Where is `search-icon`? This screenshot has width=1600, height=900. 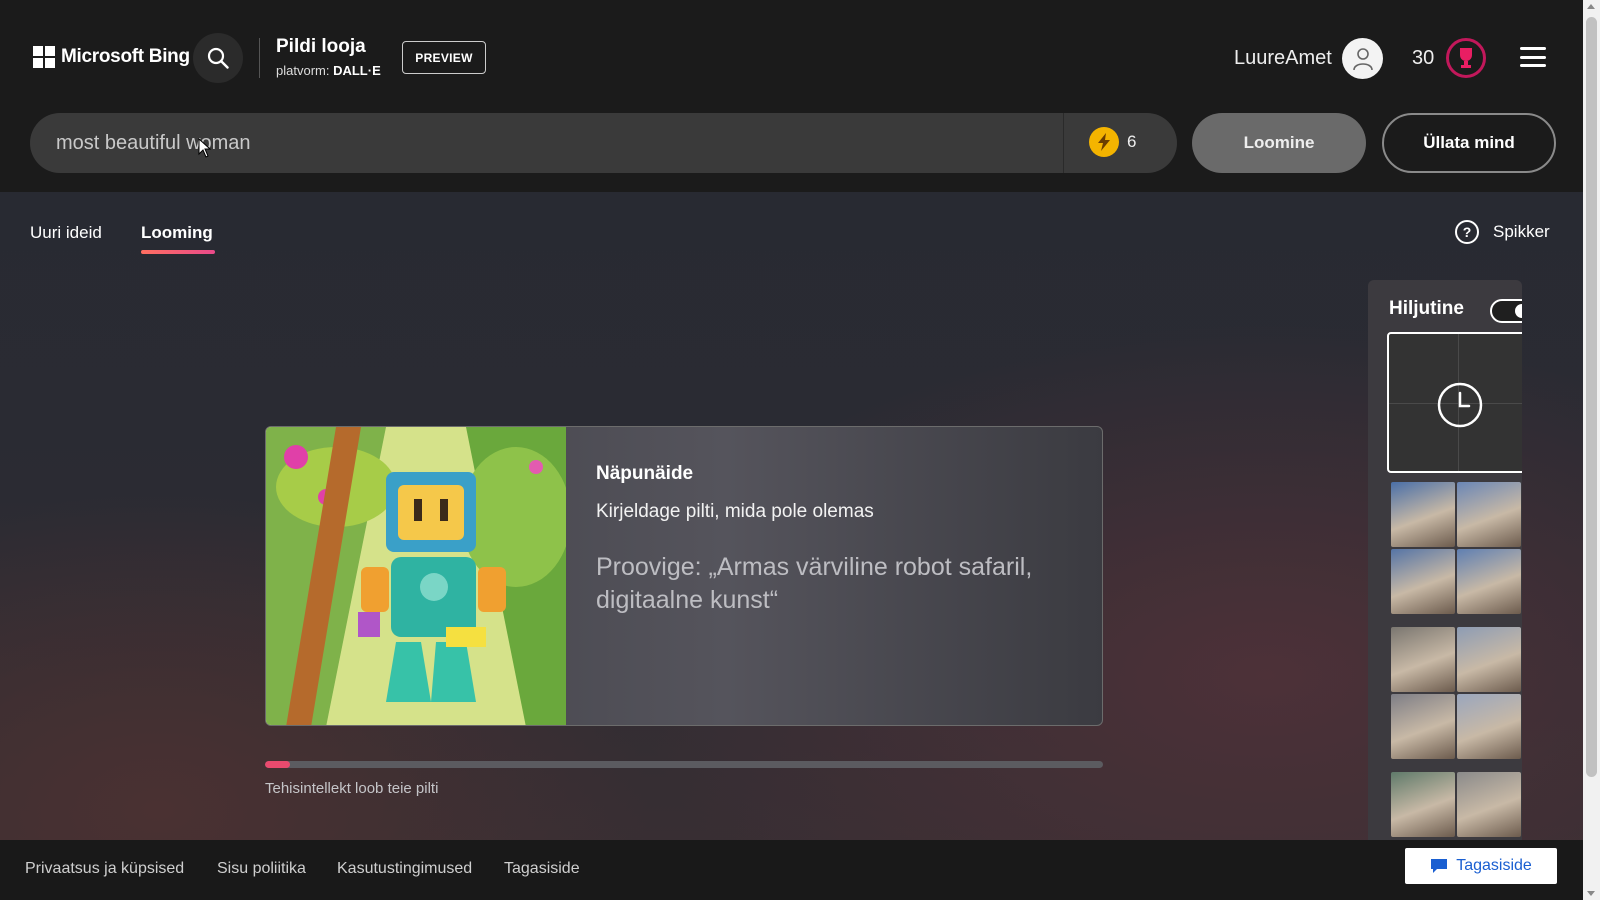
search-icon is located at coordinates (218, 58).